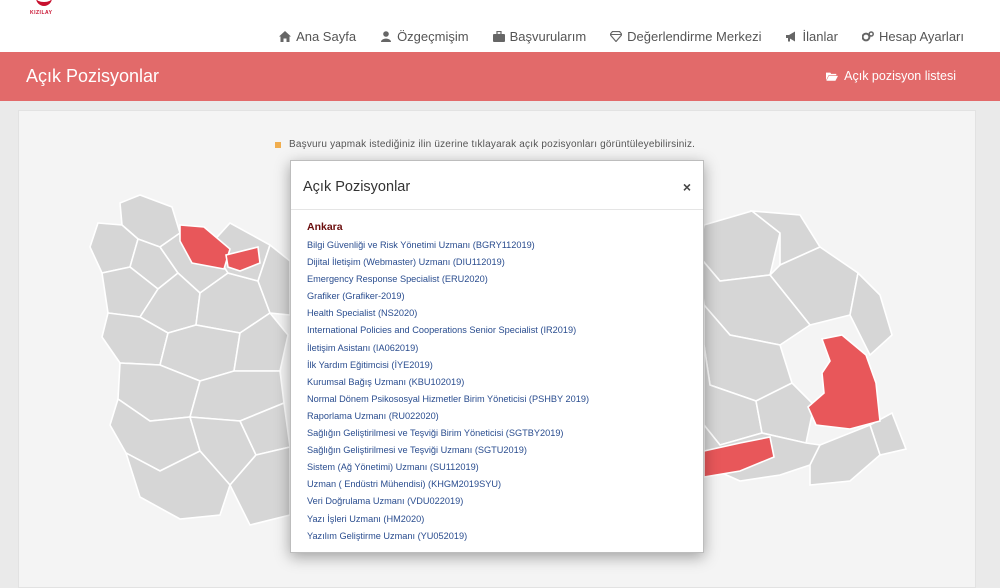 Image resolution: width=1000 pixels, height=588 pixels. Describe the element at coordinates (505, 519) in the screenshot. I see `position-link: Yazı İşleri Uzmanı (HM2020)` at that location.